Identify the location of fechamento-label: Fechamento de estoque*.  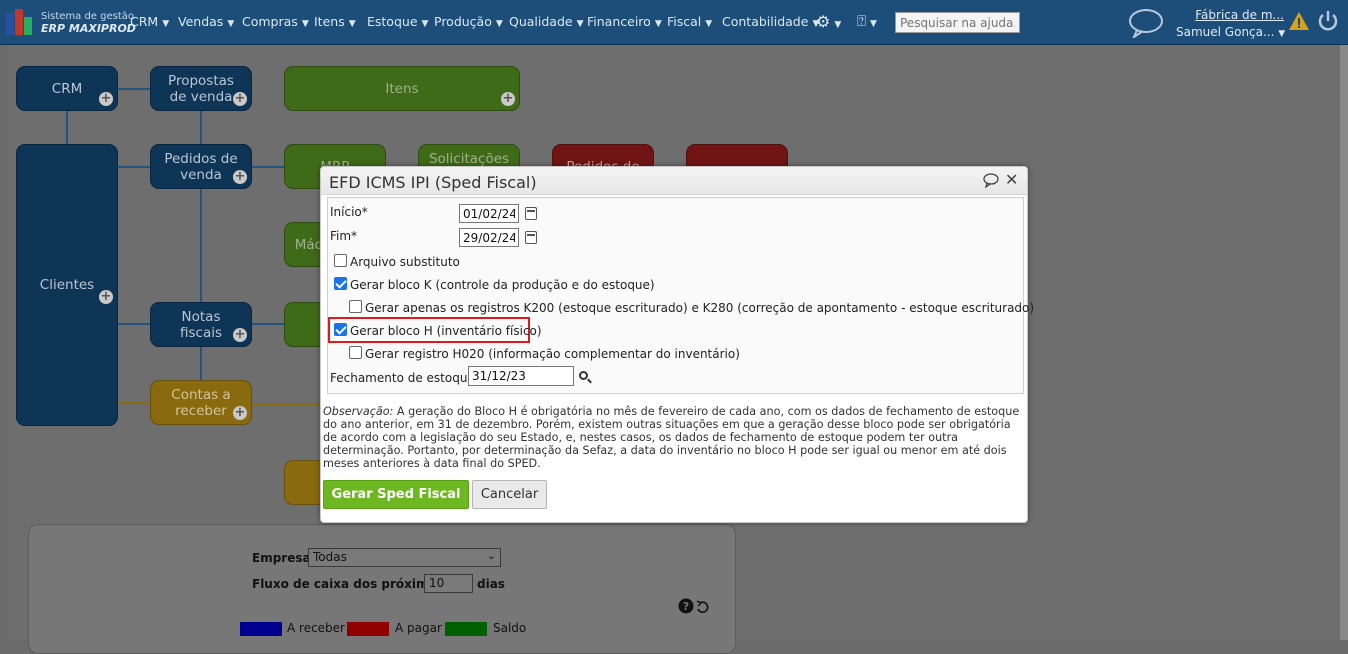
(405, 378).